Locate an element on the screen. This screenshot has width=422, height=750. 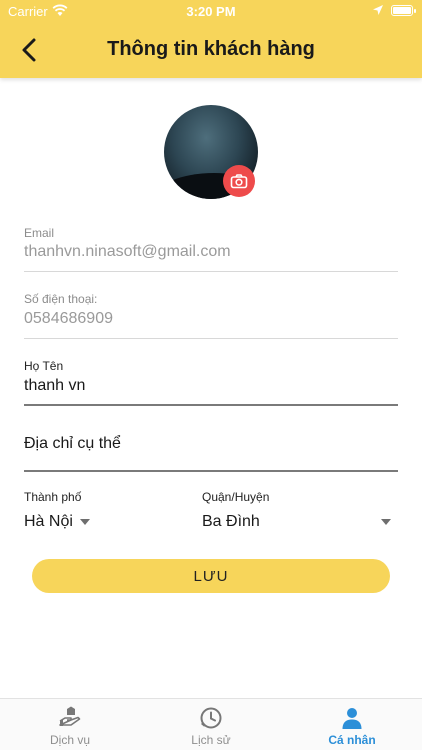
camera-icon is located at coordinates (239, 181).